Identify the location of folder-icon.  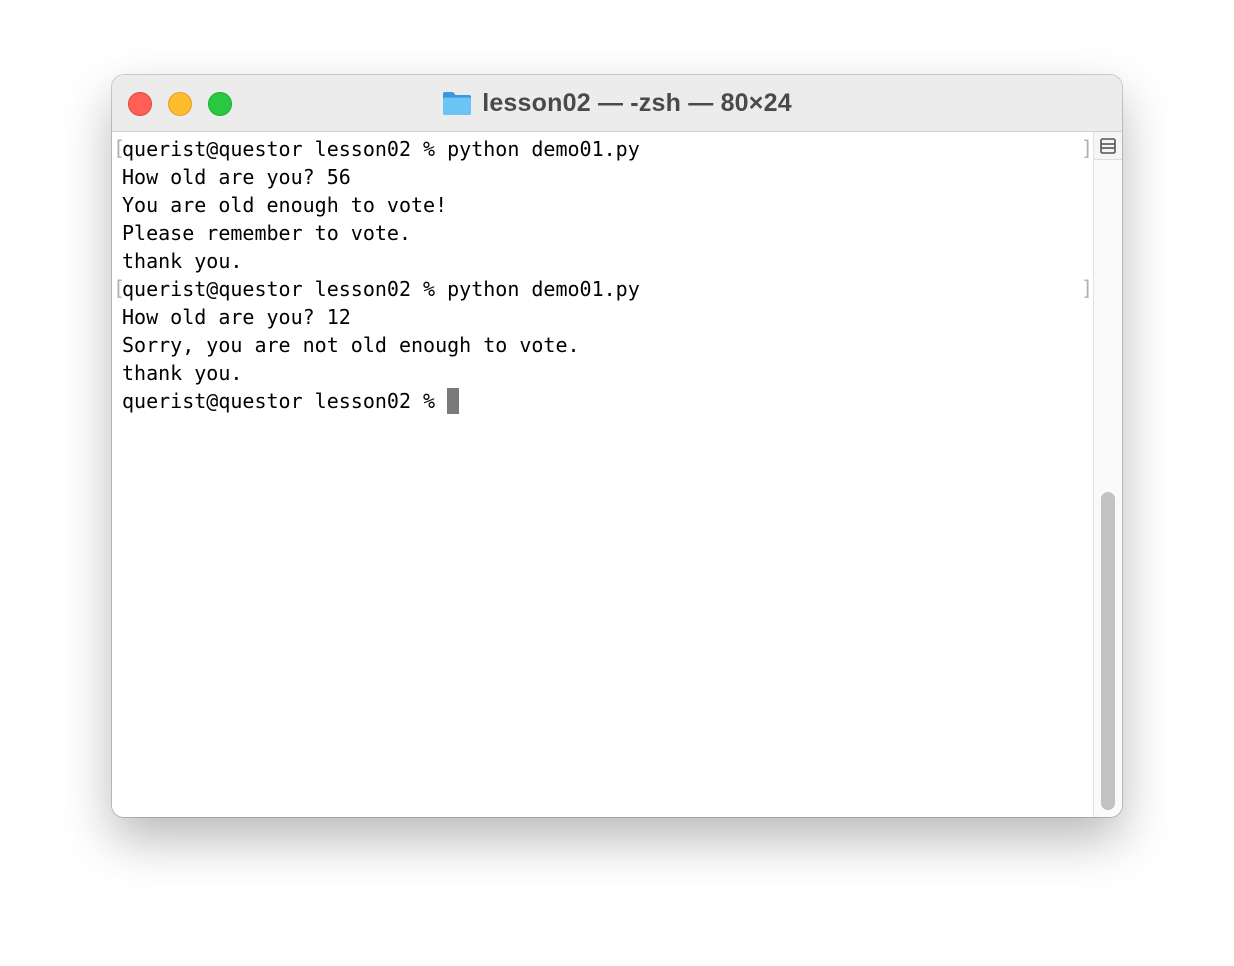
(457, 103).